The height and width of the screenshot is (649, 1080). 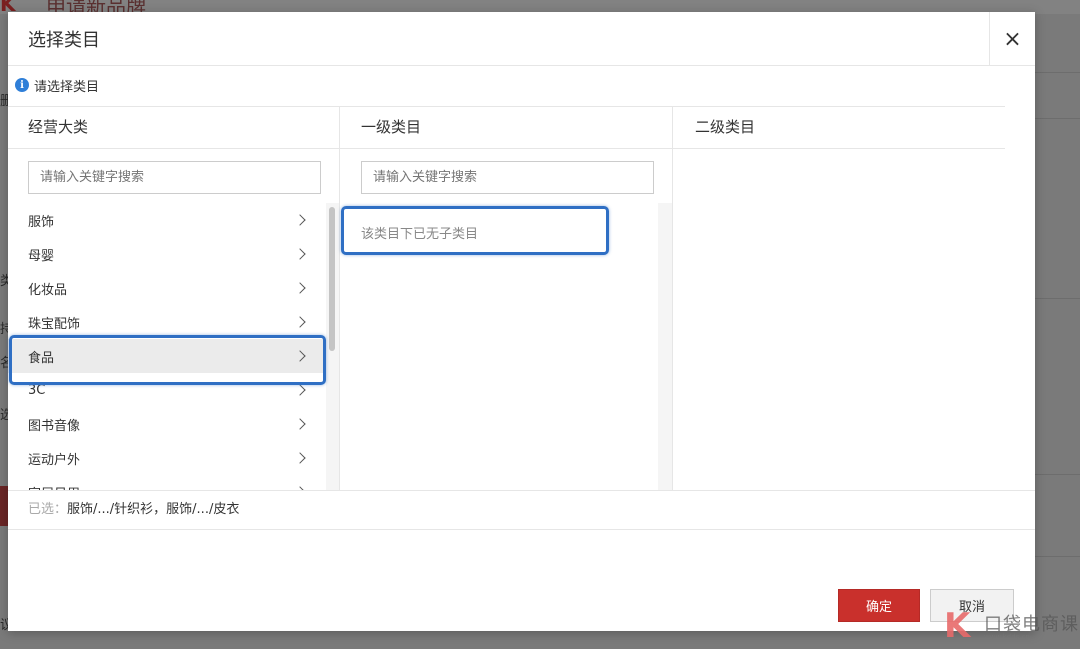 I want to click on background-edge-text: 删, so click(x=4, y=101).